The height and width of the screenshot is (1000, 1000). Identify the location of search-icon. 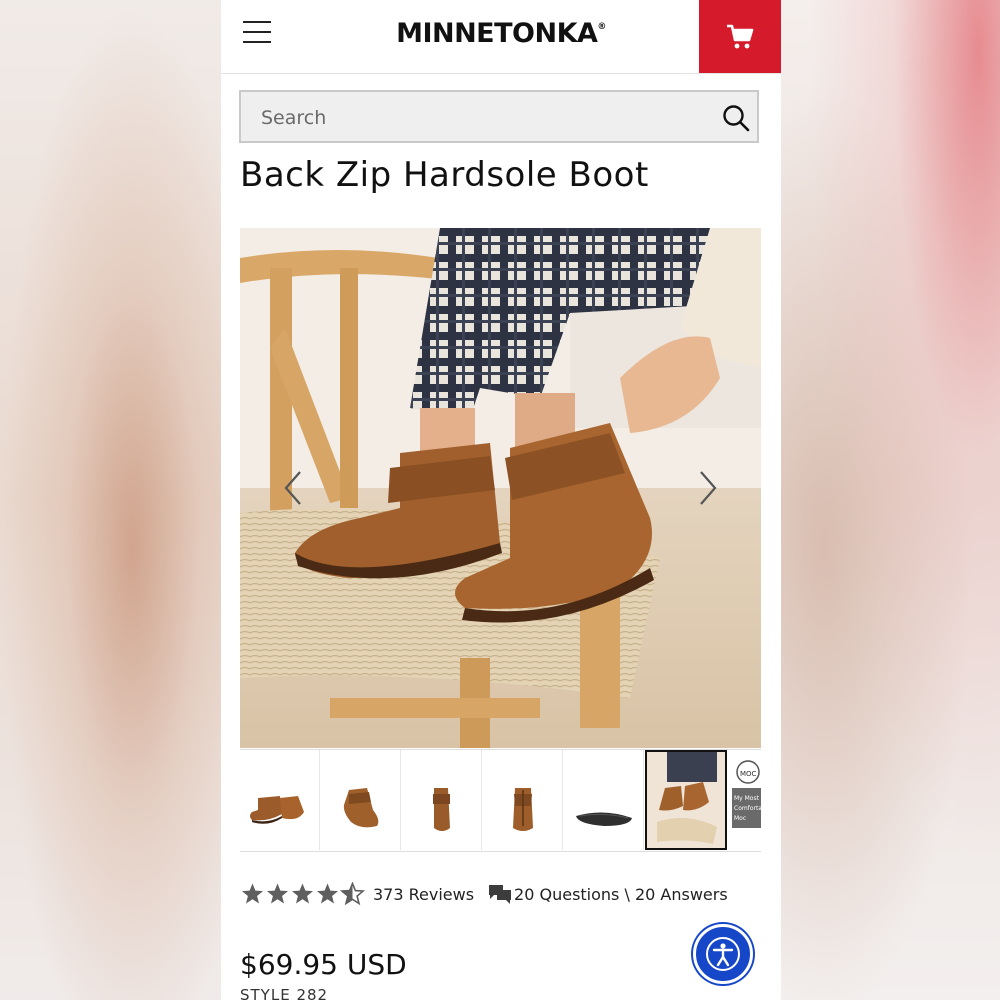
(736, 118).